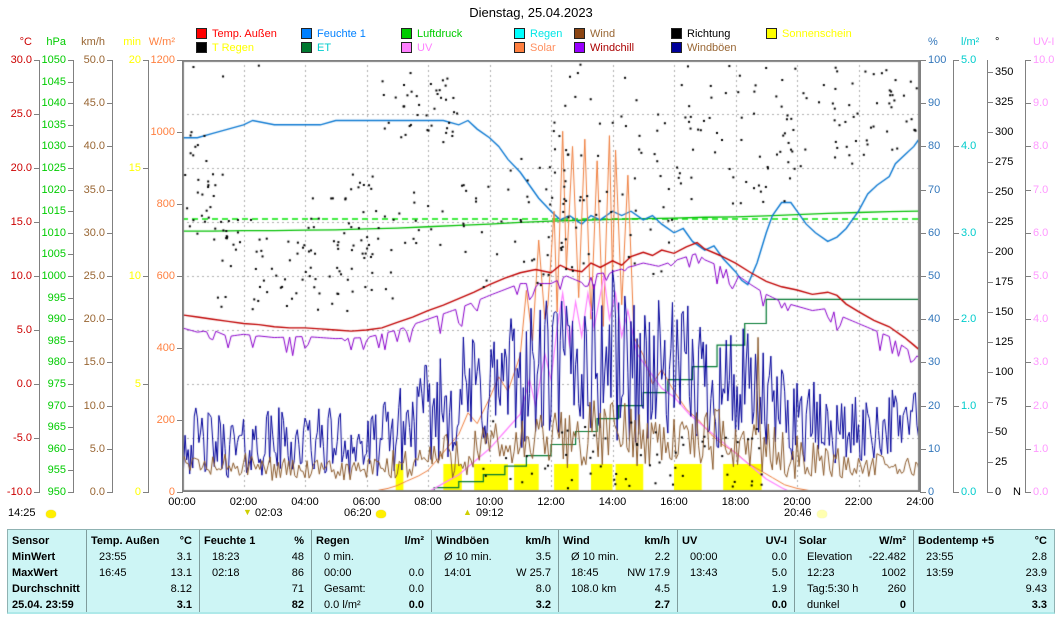 Image resolution: width=1062 pixels, height=620 pixels. What do you see at coordinates (934, 362) in the screenshot?
I see `axis-tick-label: 30` at bounding box center [934, 362].